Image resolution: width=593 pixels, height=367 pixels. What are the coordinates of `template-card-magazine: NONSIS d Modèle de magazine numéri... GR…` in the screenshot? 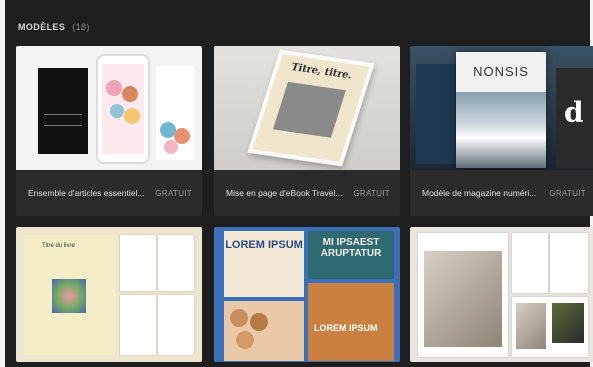 It's located at (501, 131).